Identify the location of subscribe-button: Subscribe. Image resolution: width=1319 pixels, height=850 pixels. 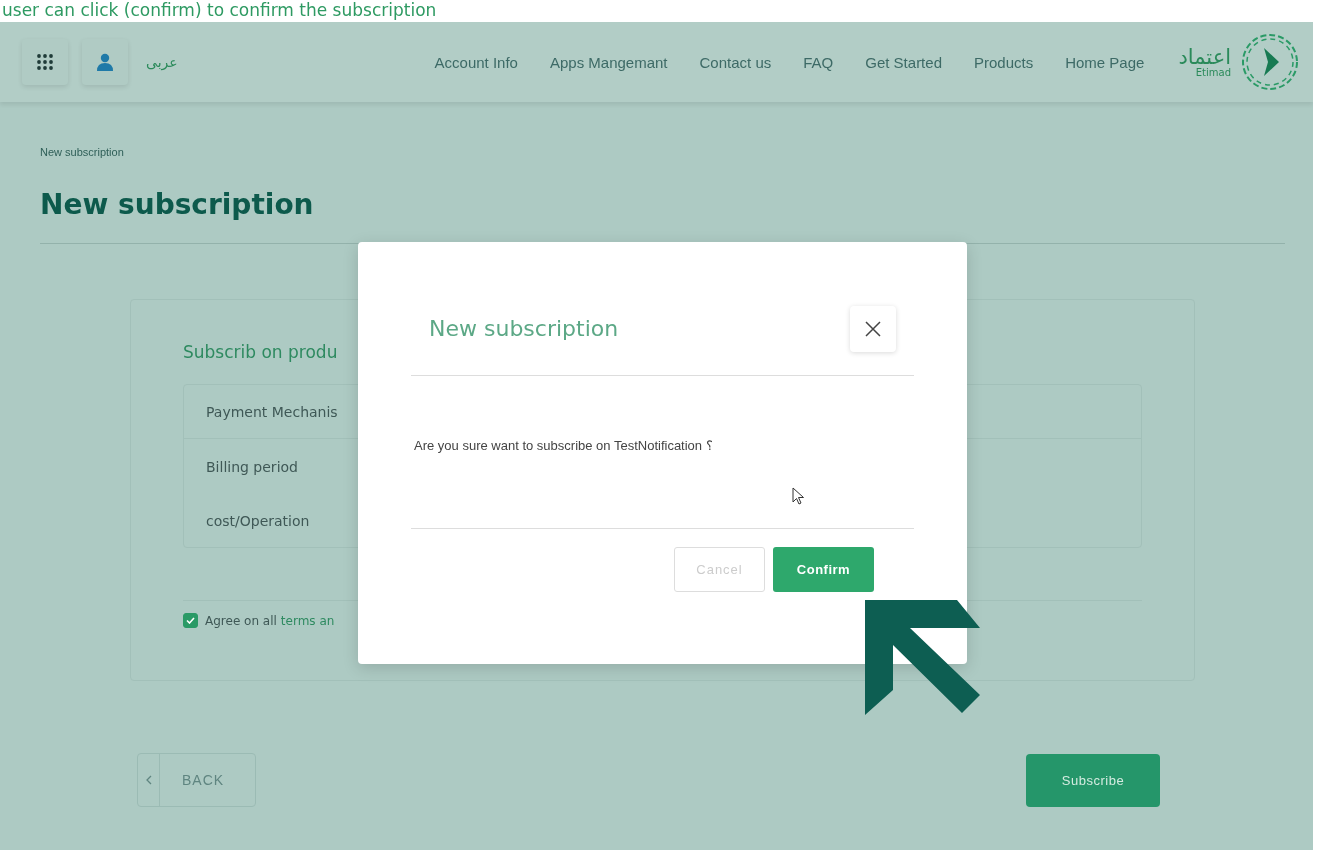
(1093, 780).